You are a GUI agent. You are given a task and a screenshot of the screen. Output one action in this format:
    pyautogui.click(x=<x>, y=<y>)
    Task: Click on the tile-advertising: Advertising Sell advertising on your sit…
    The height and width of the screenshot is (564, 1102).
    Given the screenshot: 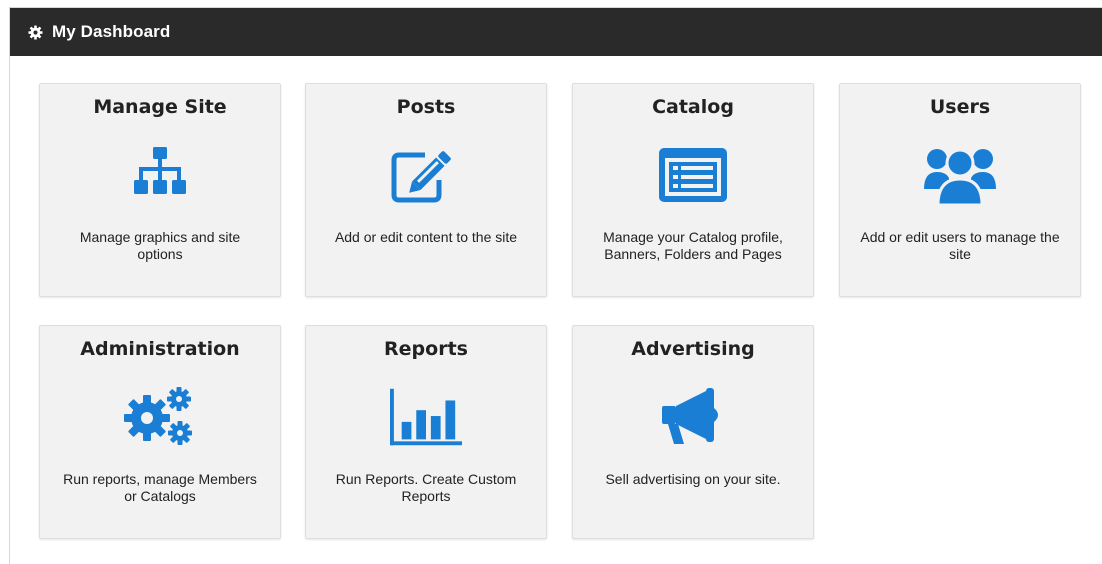 What is the action you would take?
    pyautogui.click(x=693, y=432)
    